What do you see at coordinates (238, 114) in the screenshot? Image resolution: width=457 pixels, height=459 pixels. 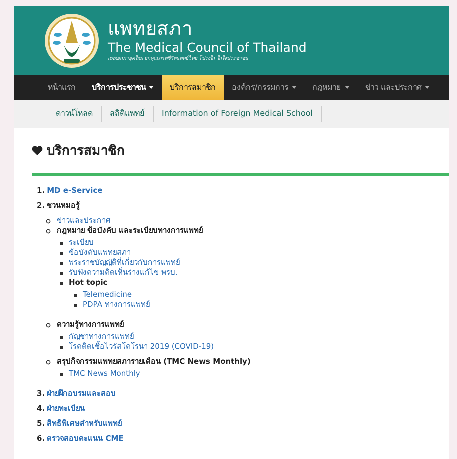 I see `sub-nav-link: Information of Foreign Medical School` at bounding box center [238, 114].